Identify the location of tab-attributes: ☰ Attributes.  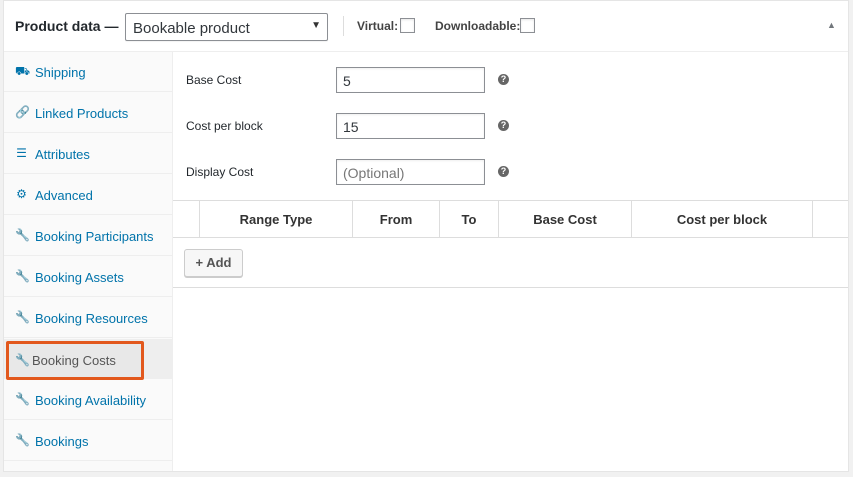
(88, 154).